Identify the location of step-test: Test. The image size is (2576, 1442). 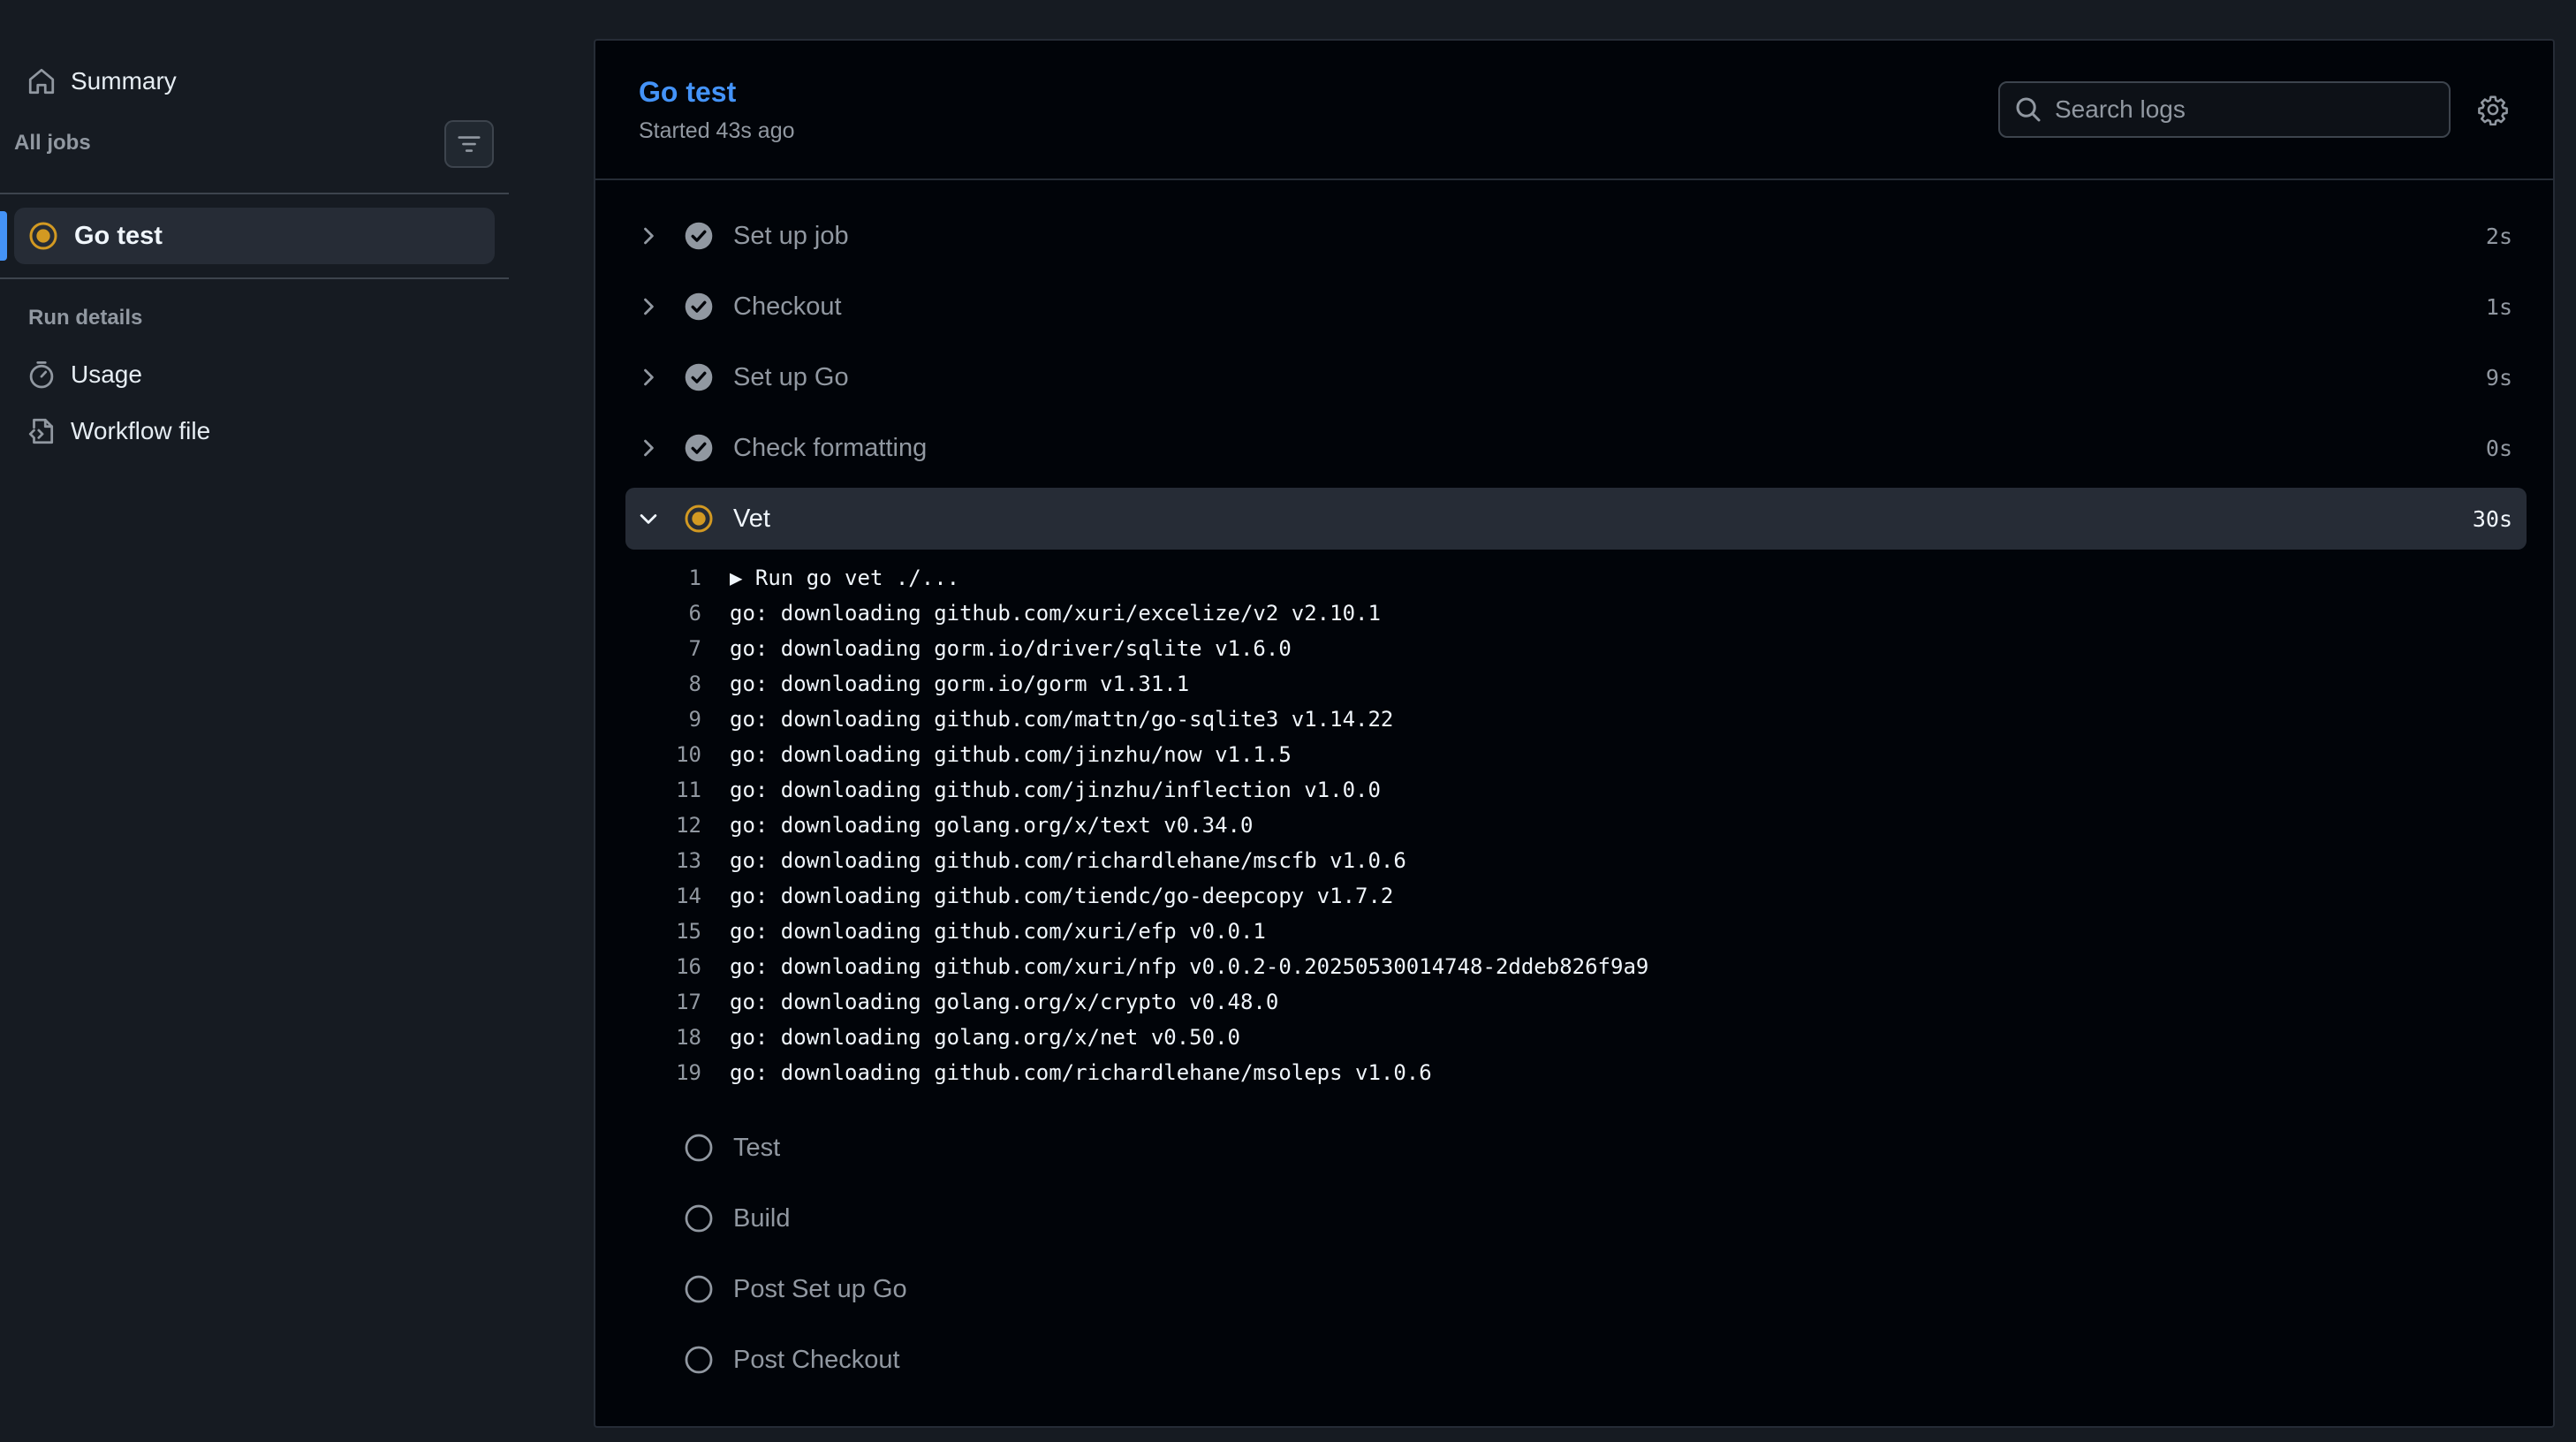
(1576, 1148).